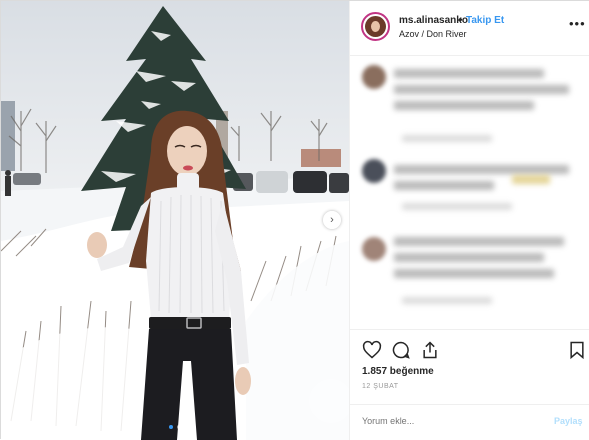 The height and width of the screenshot is (440, 589). What do you see at coordinates (577, 350) in the screenshot?
I see `bookmark-icon` at bounding box center [577, 350].